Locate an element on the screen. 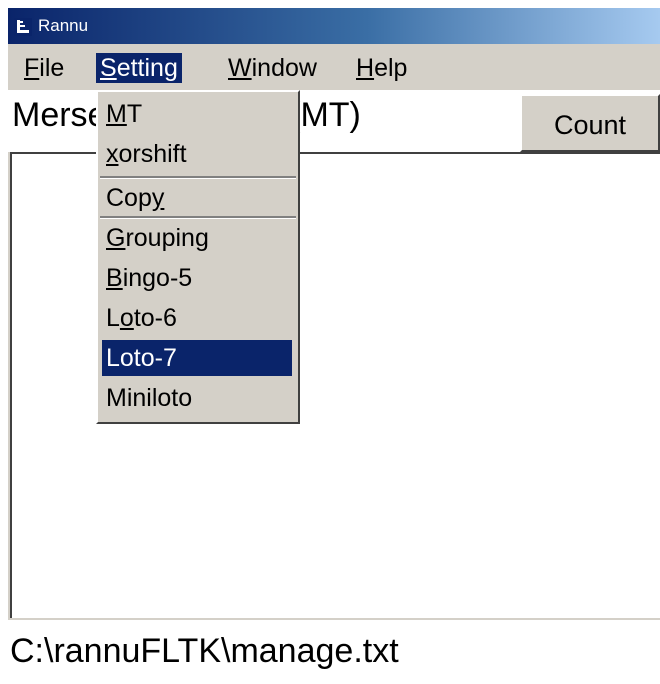  menu-item-grouping: Grouping is located at coordinates (197, 238).